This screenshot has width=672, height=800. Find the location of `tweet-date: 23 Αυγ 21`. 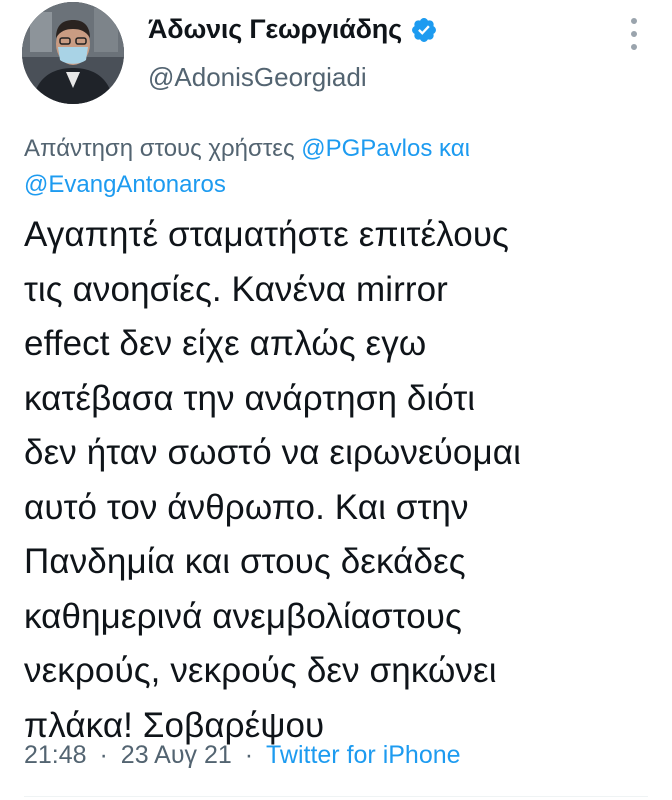

tweet-date: 23 Αυγ 21 is located at coordinates (176, 755).